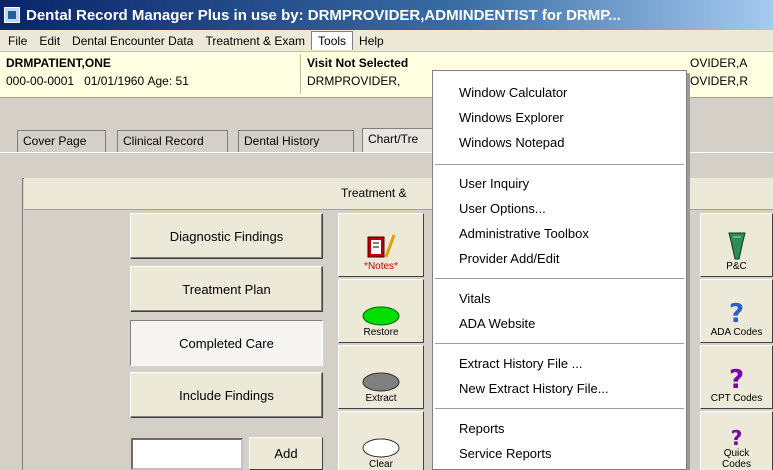 This screenshot has width=773, height=470. I want to click on treatment-plan-button: Treatment Plan, so click(226, 289).